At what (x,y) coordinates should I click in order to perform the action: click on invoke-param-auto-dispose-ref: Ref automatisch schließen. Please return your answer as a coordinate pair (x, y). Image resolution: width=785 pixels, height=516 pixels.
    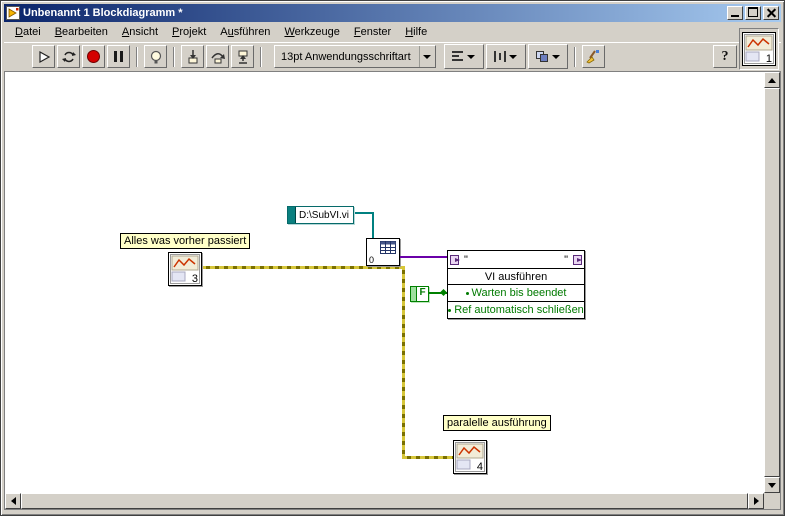
    Looking at the image, I should click on (516, 310).